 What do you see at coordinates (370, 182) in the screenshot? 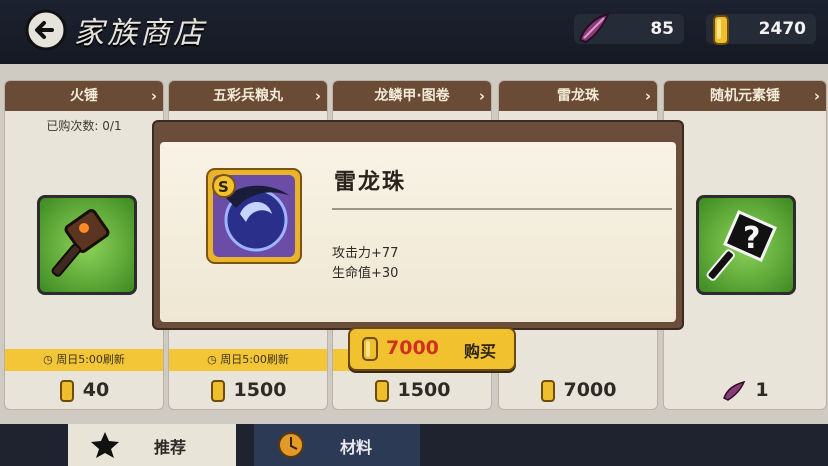
I see `item-name: 雷龙珠` at bounding box center [370, 182].